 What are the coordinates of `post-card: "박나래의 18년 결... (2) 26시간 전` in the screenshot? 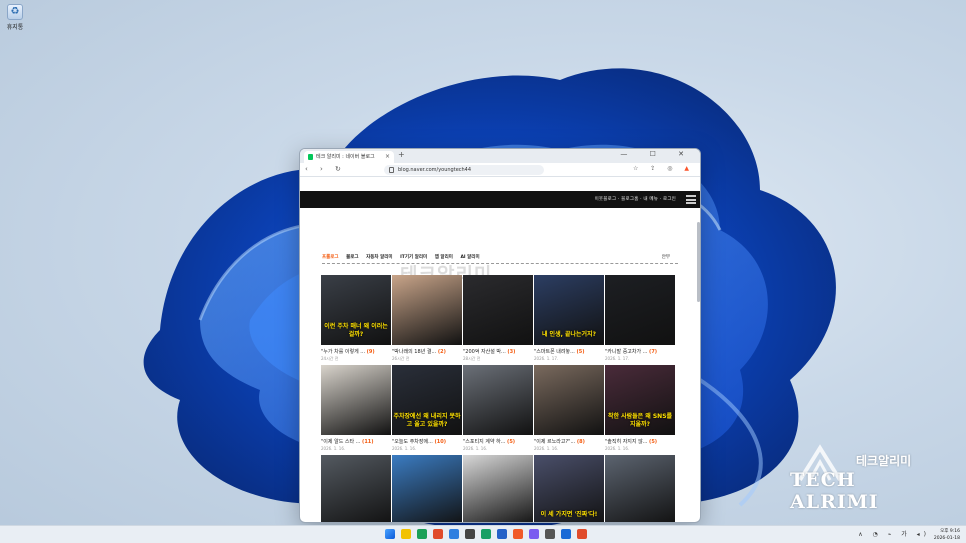 It's located at (427, 318).